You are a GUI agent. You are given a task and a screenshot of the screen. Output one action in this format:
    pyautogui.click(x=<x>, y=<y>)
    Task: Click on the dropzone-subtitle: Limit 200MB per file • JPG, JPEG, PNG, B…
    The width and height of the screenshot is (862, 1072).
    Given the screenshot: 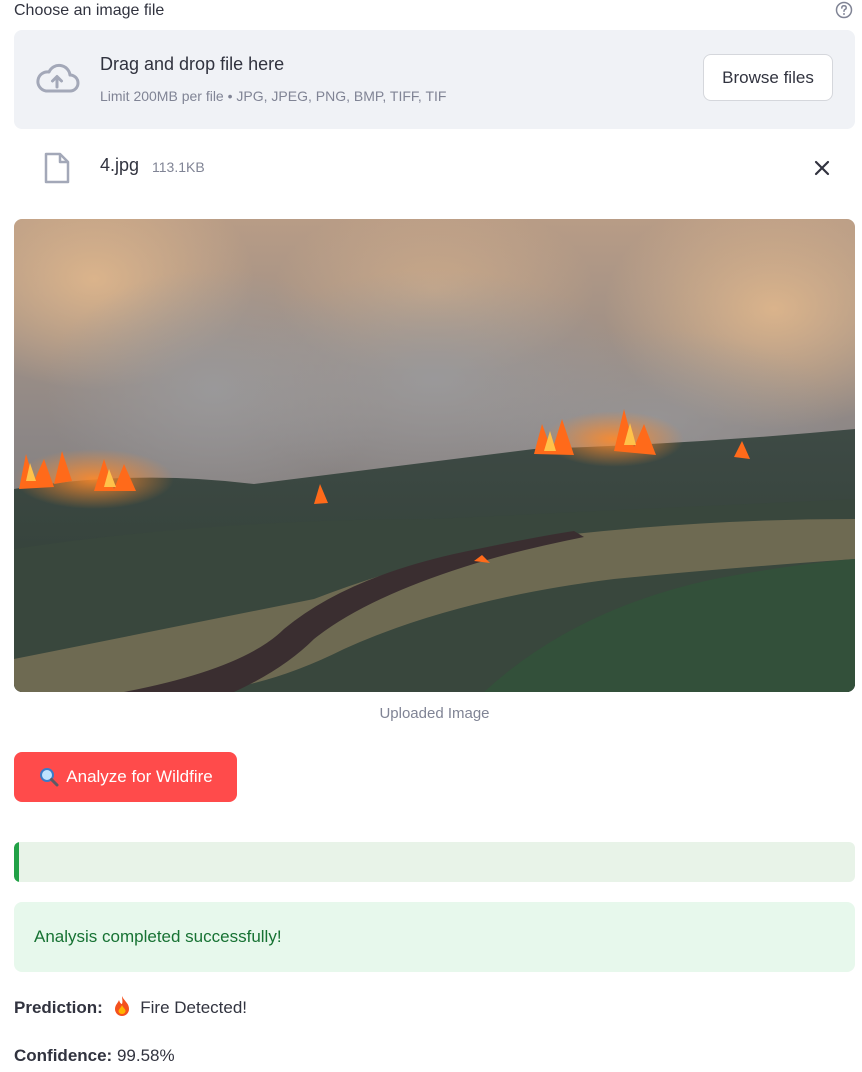 What is the action you would take?
    pyautogui.click(x=273, y=96)
    